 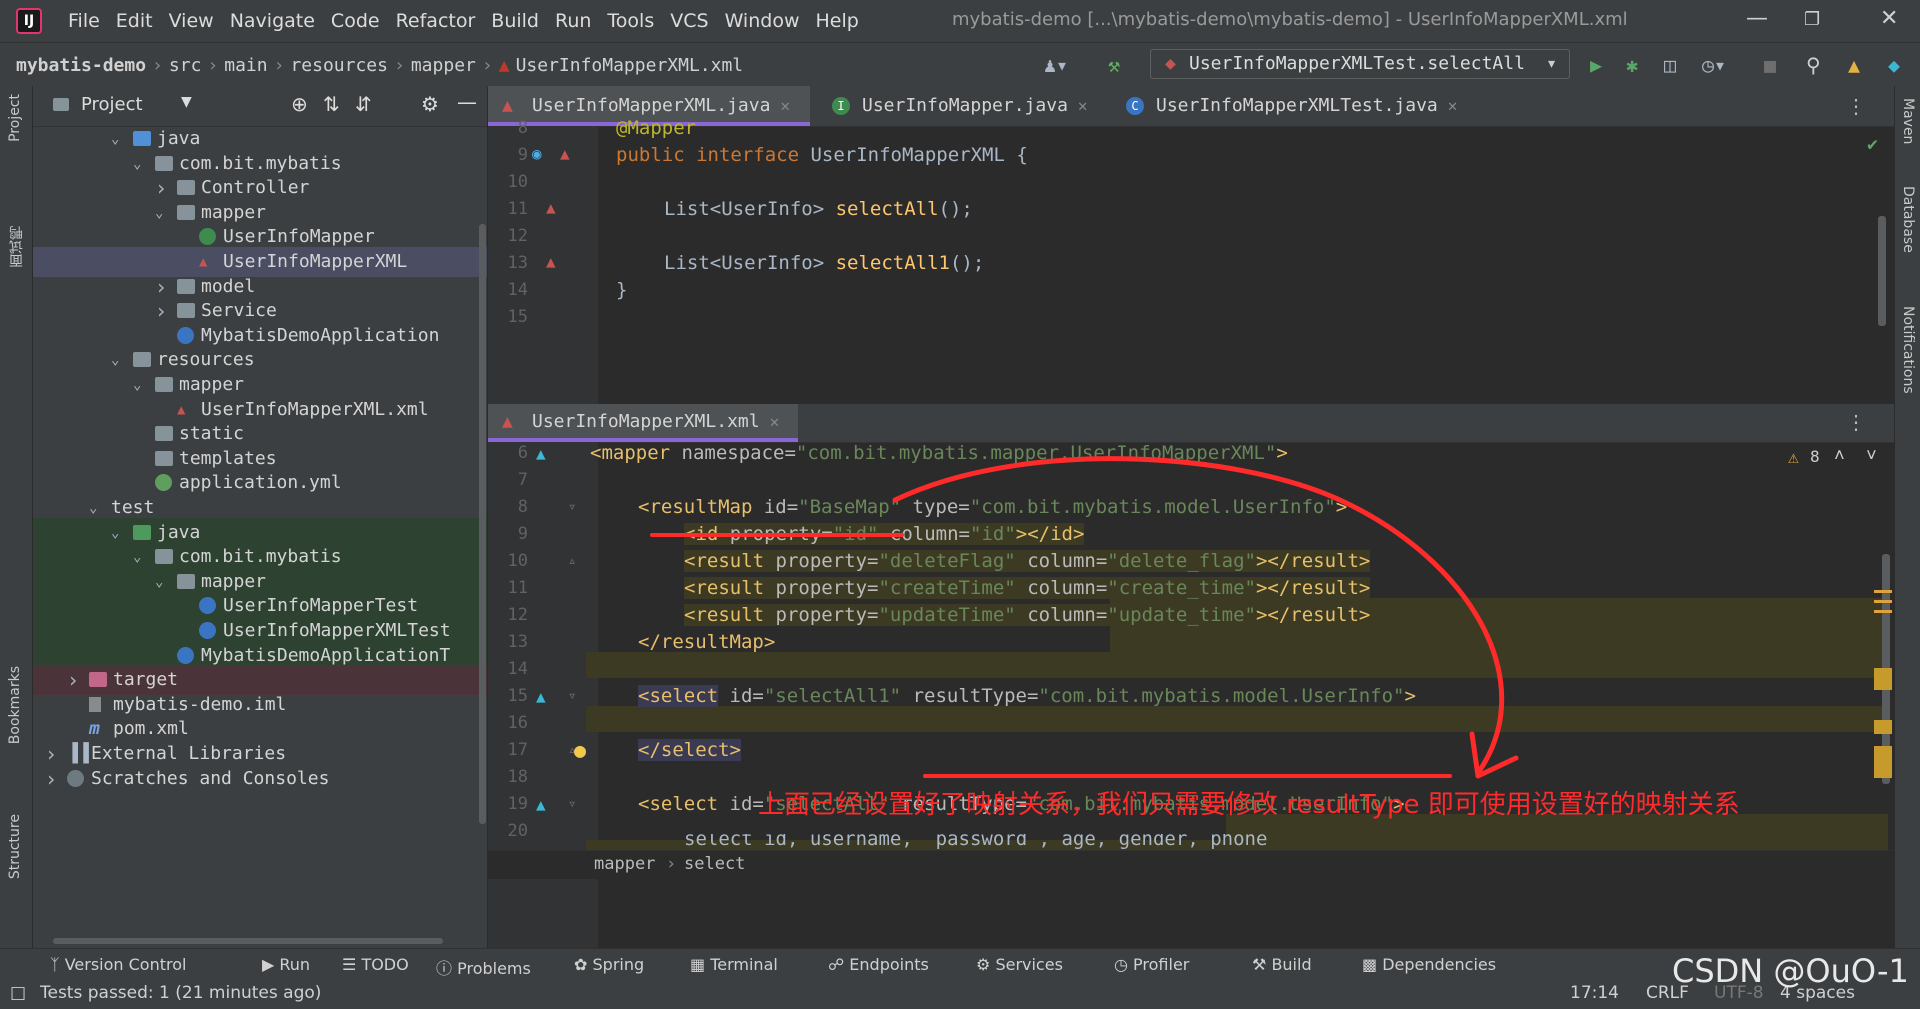 What do you see at coordinates (1056, 65) in the screenshot?
I see `user-icon: ♟▾` at bounding box center [1056, 65].